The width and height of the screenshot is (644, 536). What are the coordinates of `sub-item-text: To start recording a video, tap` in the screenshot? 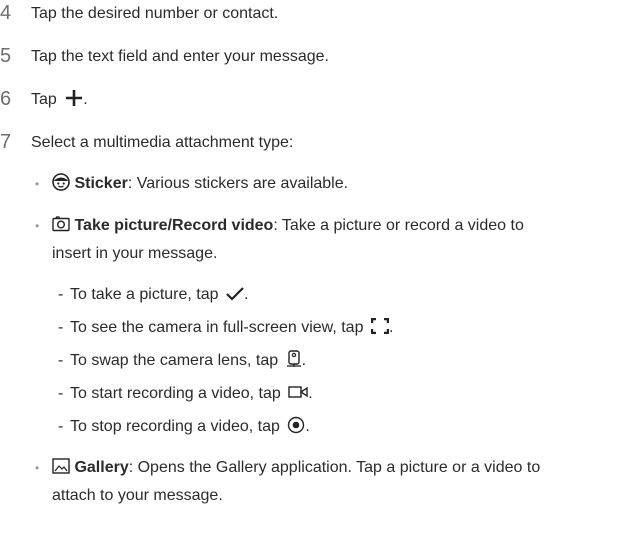 It's located at (175, 393).